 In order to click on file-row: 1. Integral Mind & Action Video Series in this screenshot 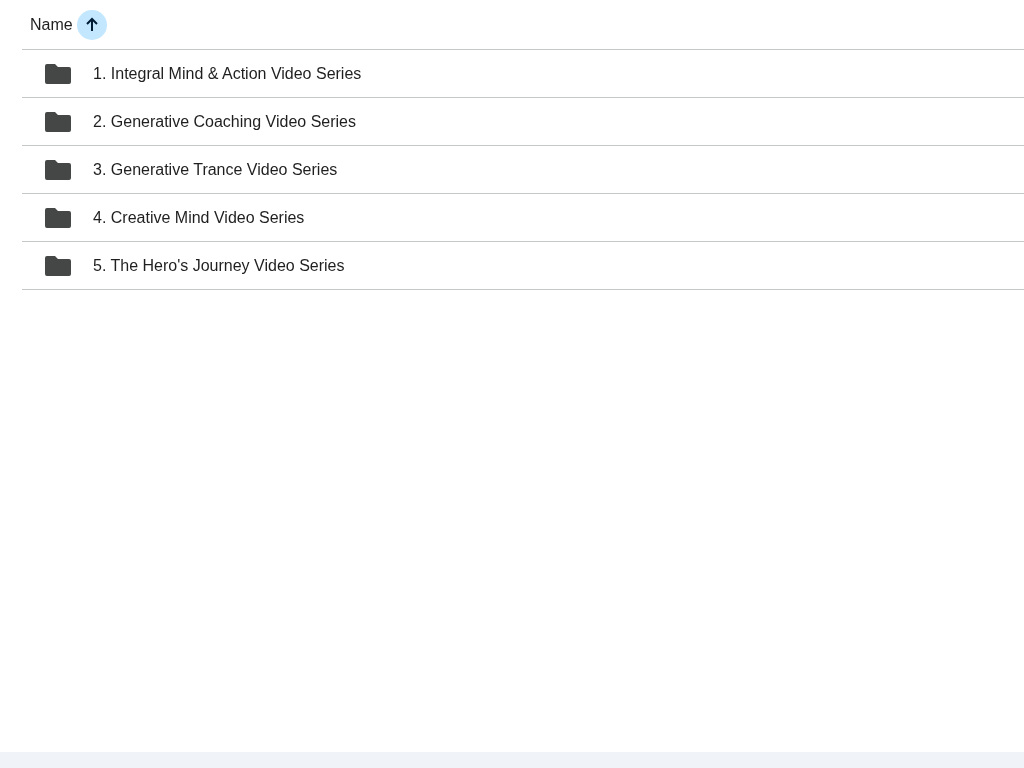, I will do `click(523, 74)`.